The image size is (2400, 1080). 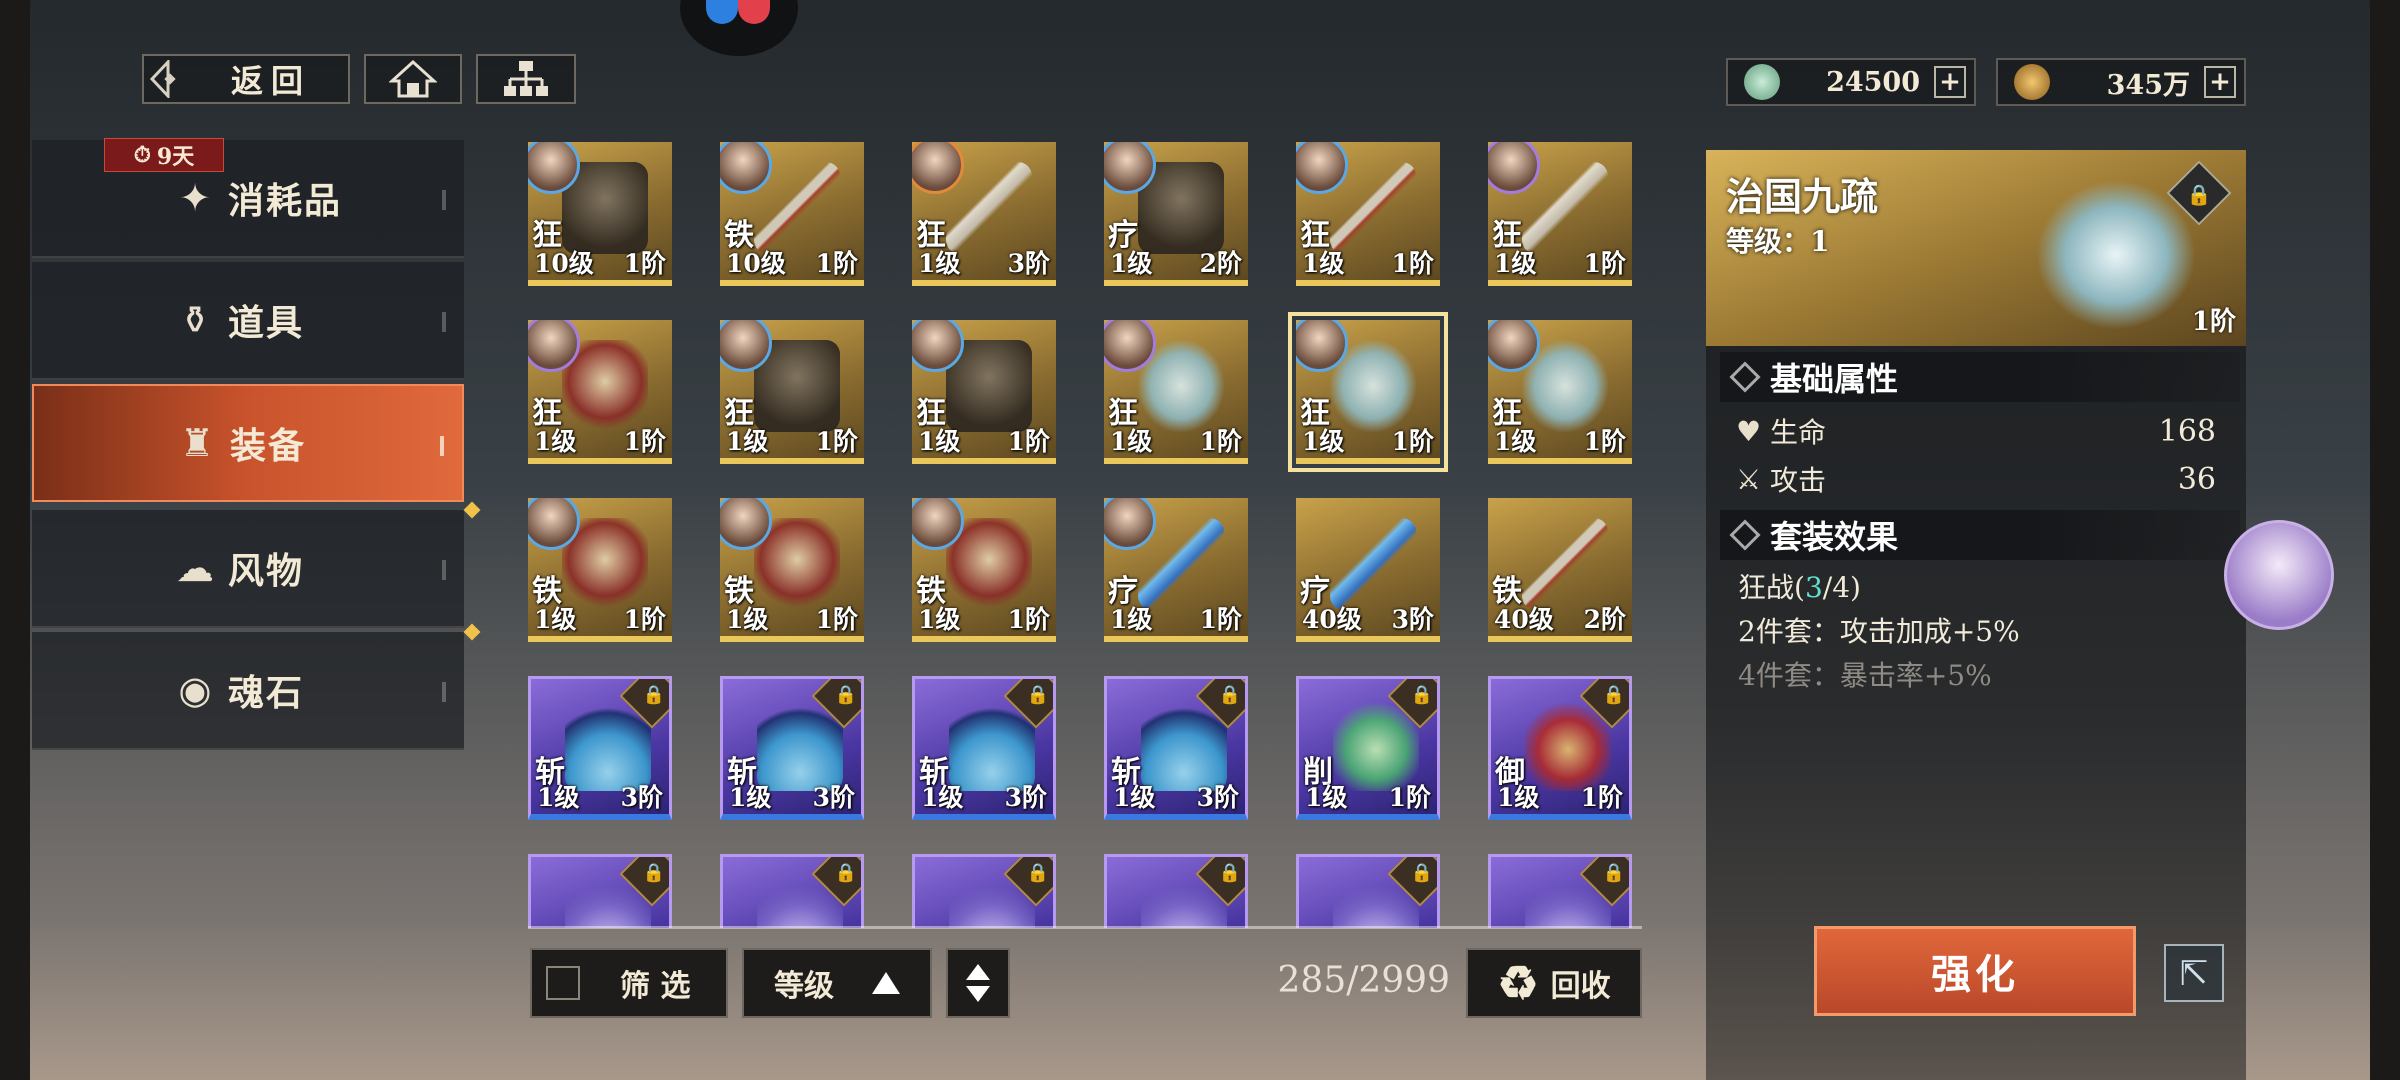 I want to click on stat-attack: ⚔ 攻击 36, so click(x=1976, y=479).